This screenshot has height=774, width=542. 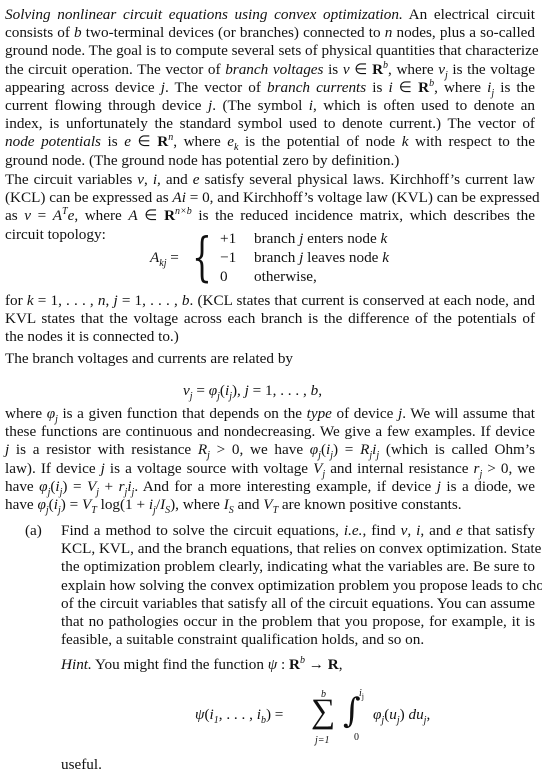 I want to click on sum-lower-limit: j=1, so click(x=322, y=740).